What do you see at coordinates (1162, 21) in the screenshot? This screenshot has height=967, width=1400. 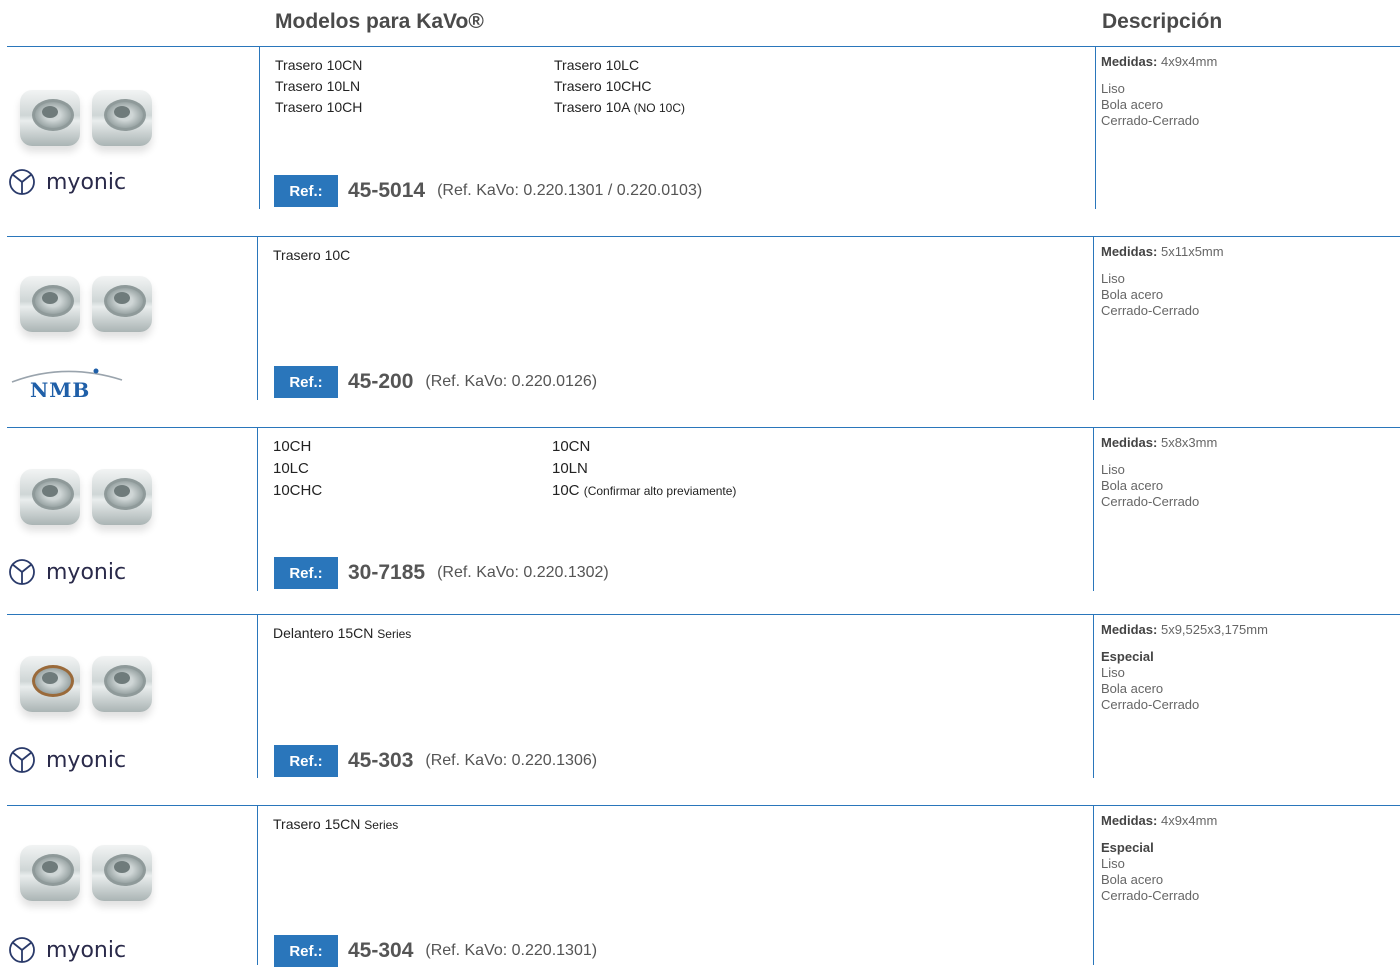 I see `description-column-header: Descripción` at bounding box center [1162, 21].